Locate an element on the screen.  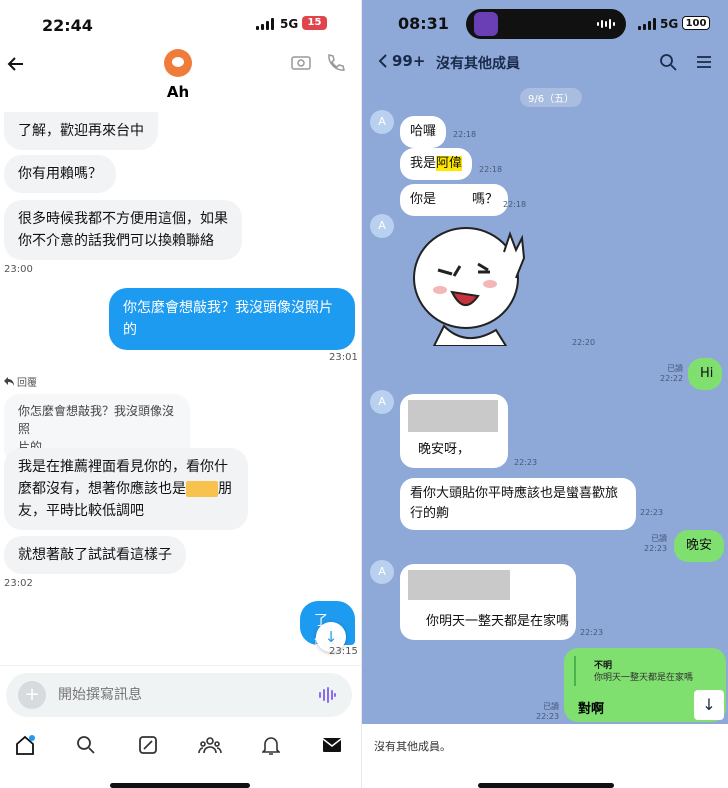
message-received: 我是在推薦裡面看見你的，看你什 麼都沒有，想著你應該也是朋 友，平時比較低調吧 is located at coordinates (126, 489).